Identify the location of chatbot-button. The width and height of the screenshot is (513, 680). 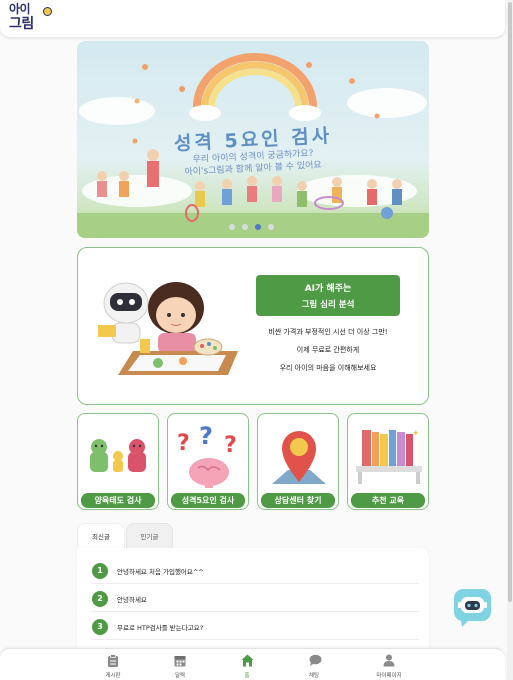
(472, 608).